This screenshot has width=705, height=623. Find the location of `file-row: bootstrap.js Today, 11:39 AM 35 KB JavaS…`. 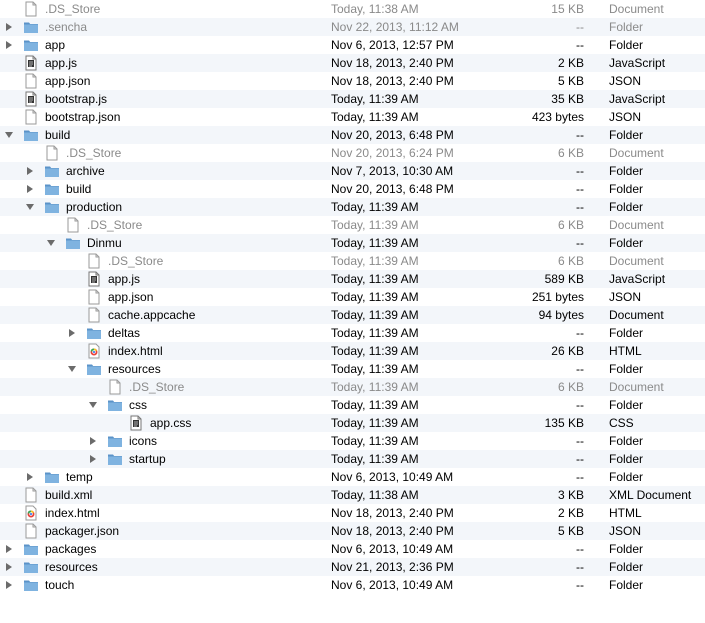

file-row: bootstrap.js Today, 11:39 AM 35 KB JavaS… is located at coordinates (352, 99).